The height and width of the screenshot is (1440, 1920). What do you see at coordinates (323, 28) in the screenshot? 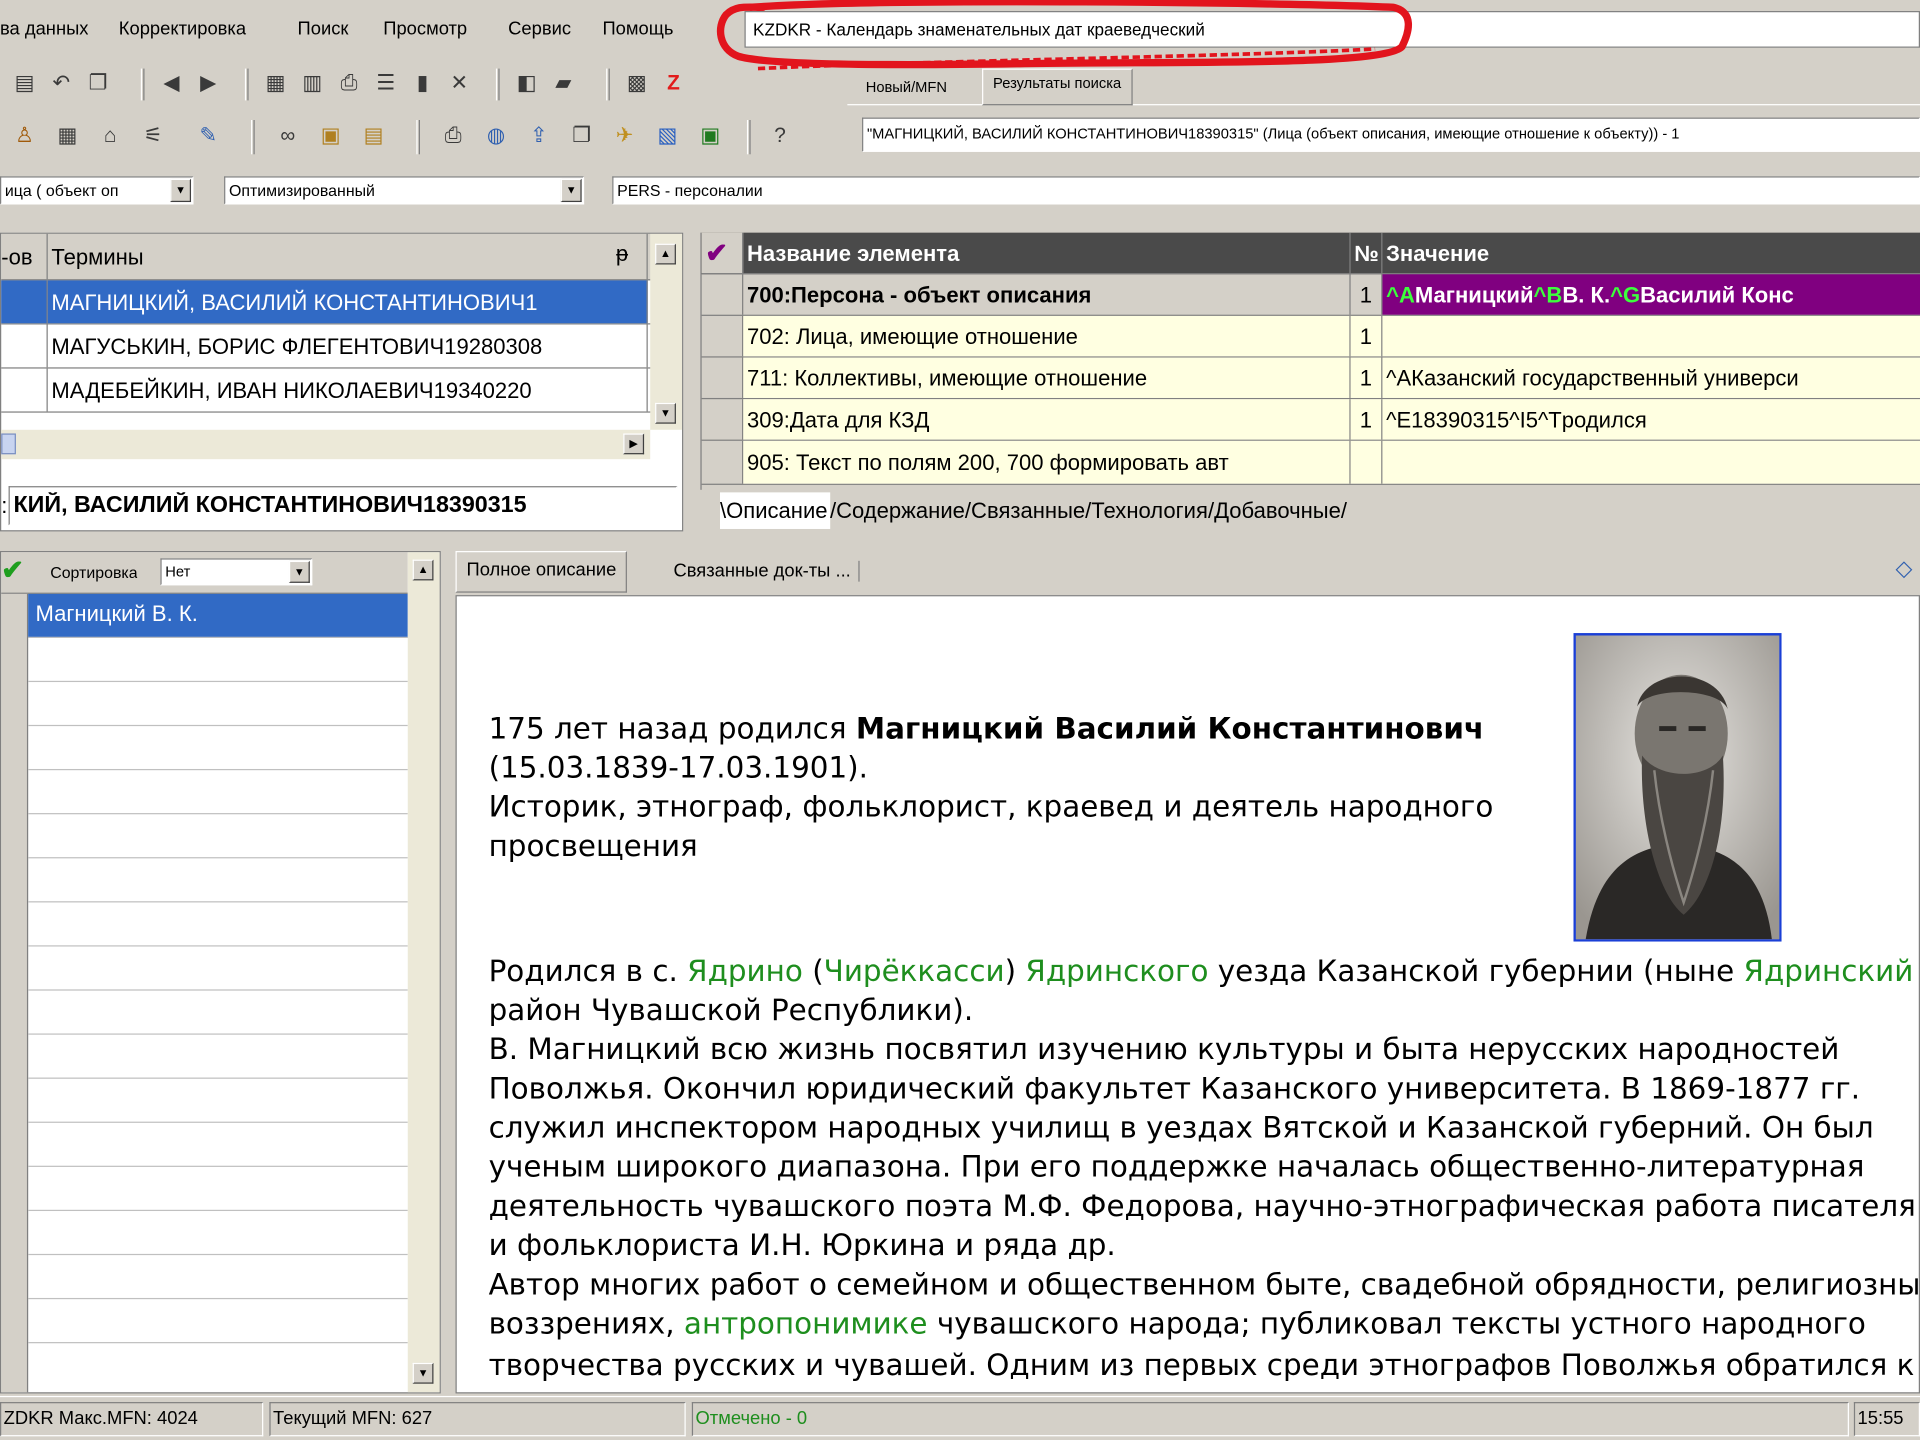
I see `menu-search: Поиск` at bounding box center [323, 28].